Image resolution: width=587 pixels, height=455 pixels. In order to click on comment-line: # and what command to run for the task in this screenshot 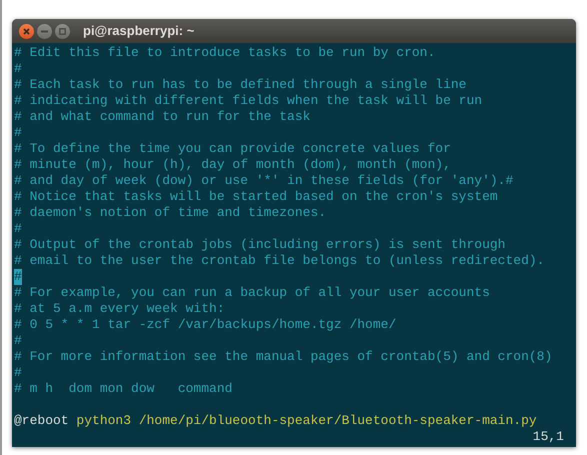, I will do `click(162, 117)`.